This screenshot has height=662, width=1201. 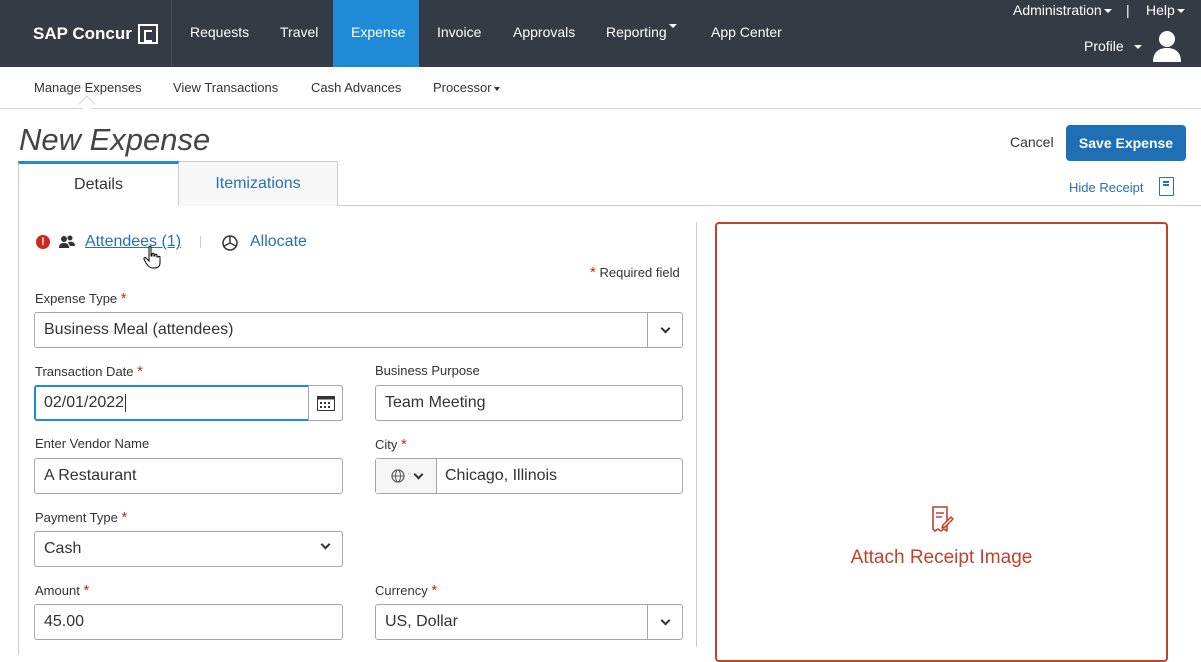 I want to click on transaction-date-input: 02/01/2022, so click(x=188, y=403).